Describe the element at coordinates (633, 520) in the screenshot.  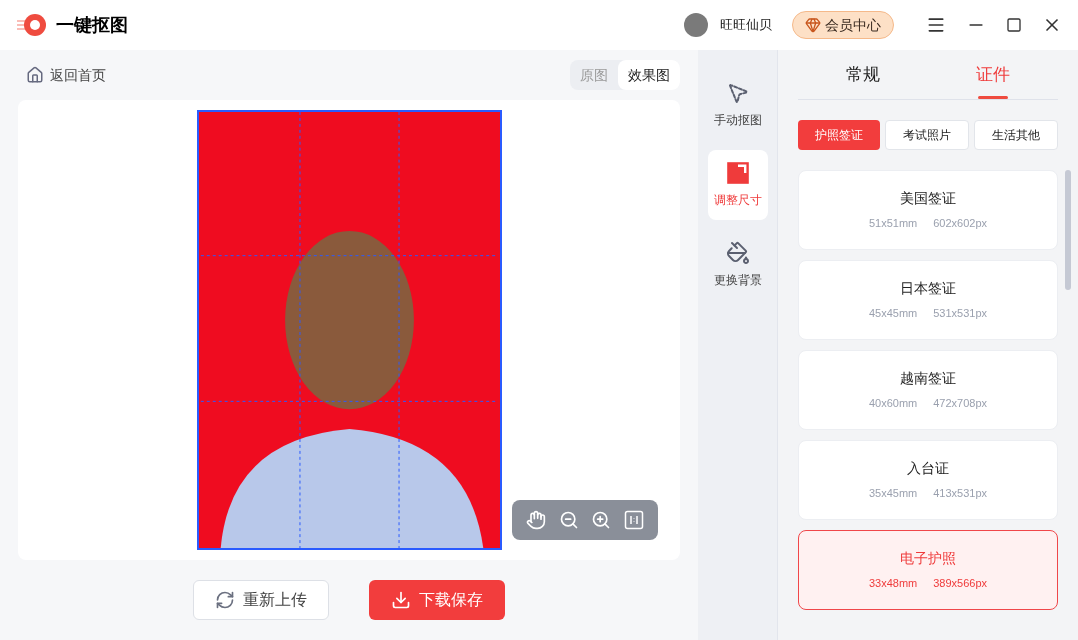
I see `actual-size-icon` at that location.